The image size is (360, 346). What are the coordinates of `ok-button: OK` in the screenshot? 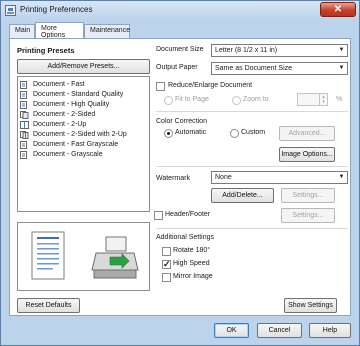 It's located at (231, 330).